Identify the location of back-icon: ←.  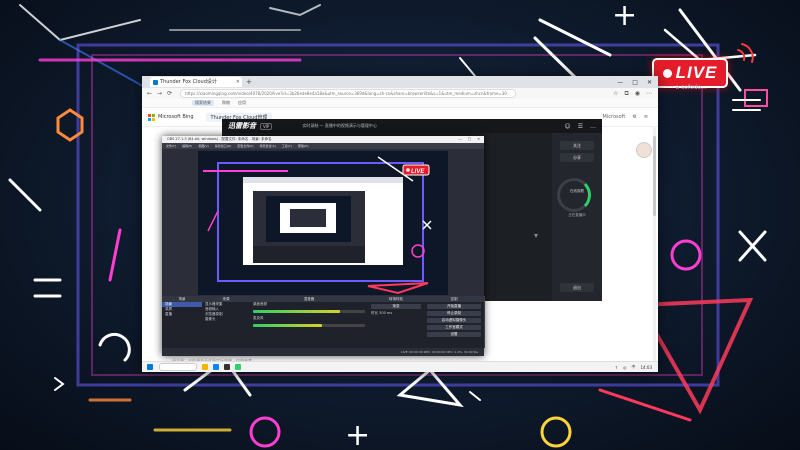
(149, 93).